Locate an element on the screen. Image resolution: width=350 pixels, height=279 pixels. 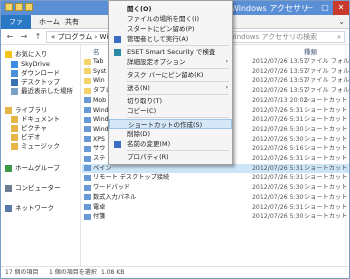
dropdown-icon is located at coordinates (29, 7).